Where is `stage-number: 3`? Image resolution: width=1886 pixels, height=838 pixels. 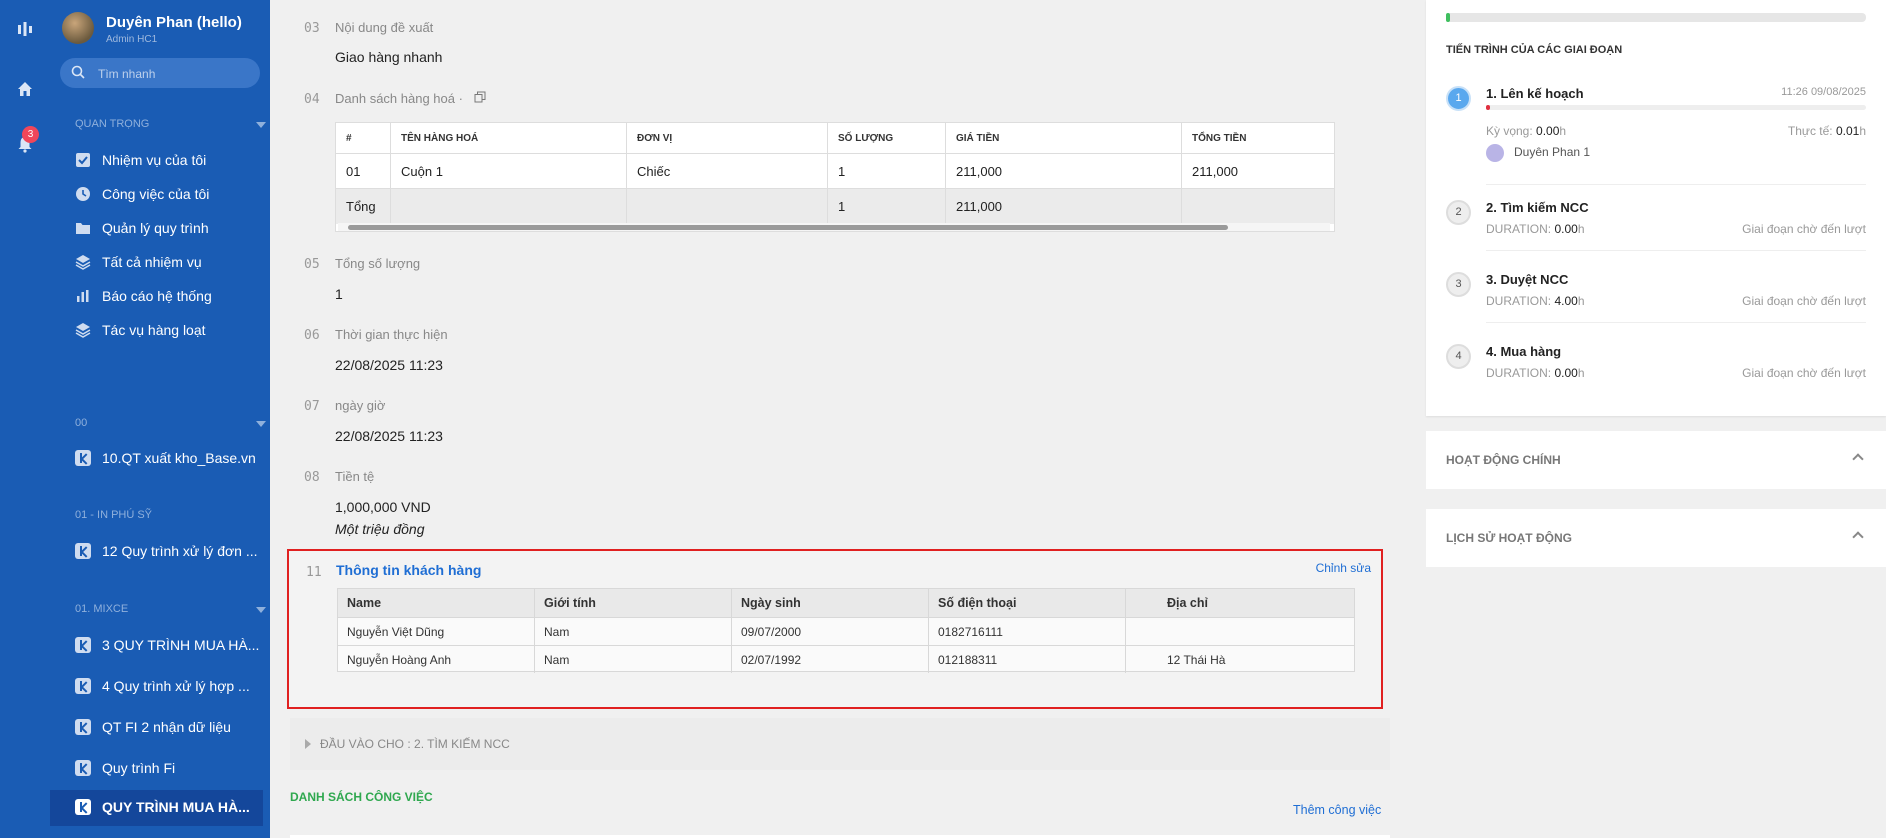
stage-number: 3 is located at coordinates (1458, 284).